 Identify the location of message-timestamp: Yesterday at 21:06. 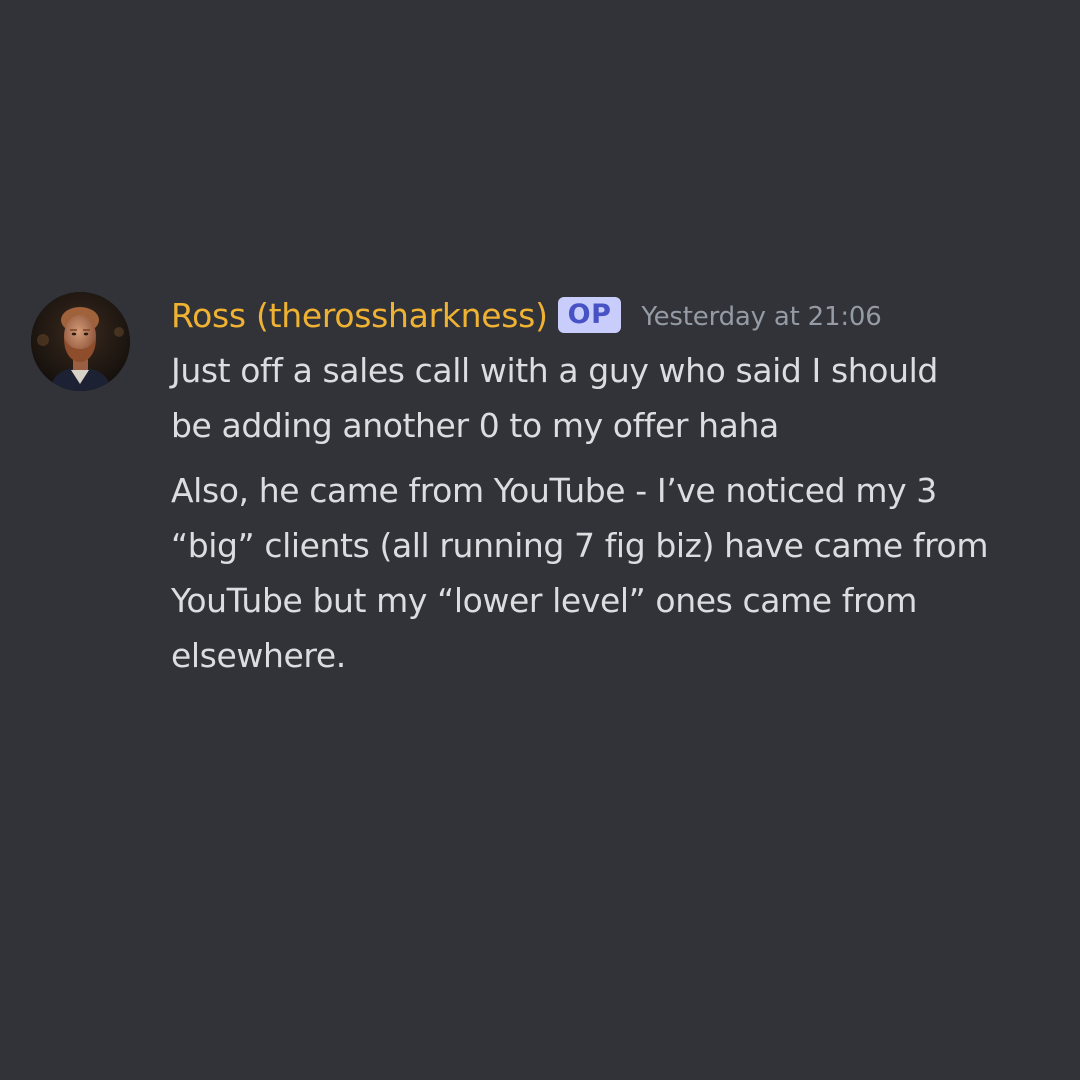
(761, 317).